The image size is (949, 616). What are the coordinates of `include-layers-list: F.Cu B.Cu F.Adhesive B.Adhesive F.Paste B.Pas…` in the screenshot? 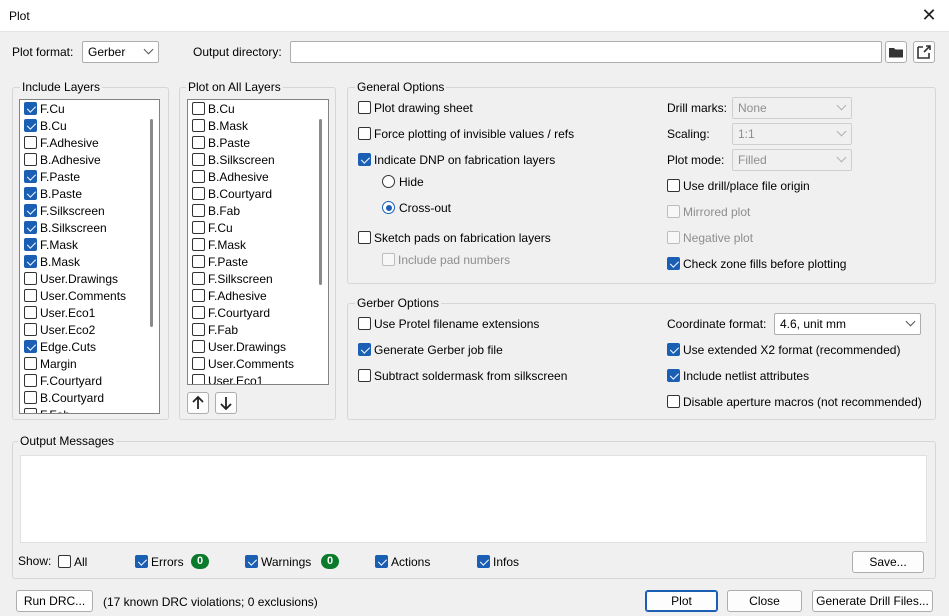 It's located at (89, 256).